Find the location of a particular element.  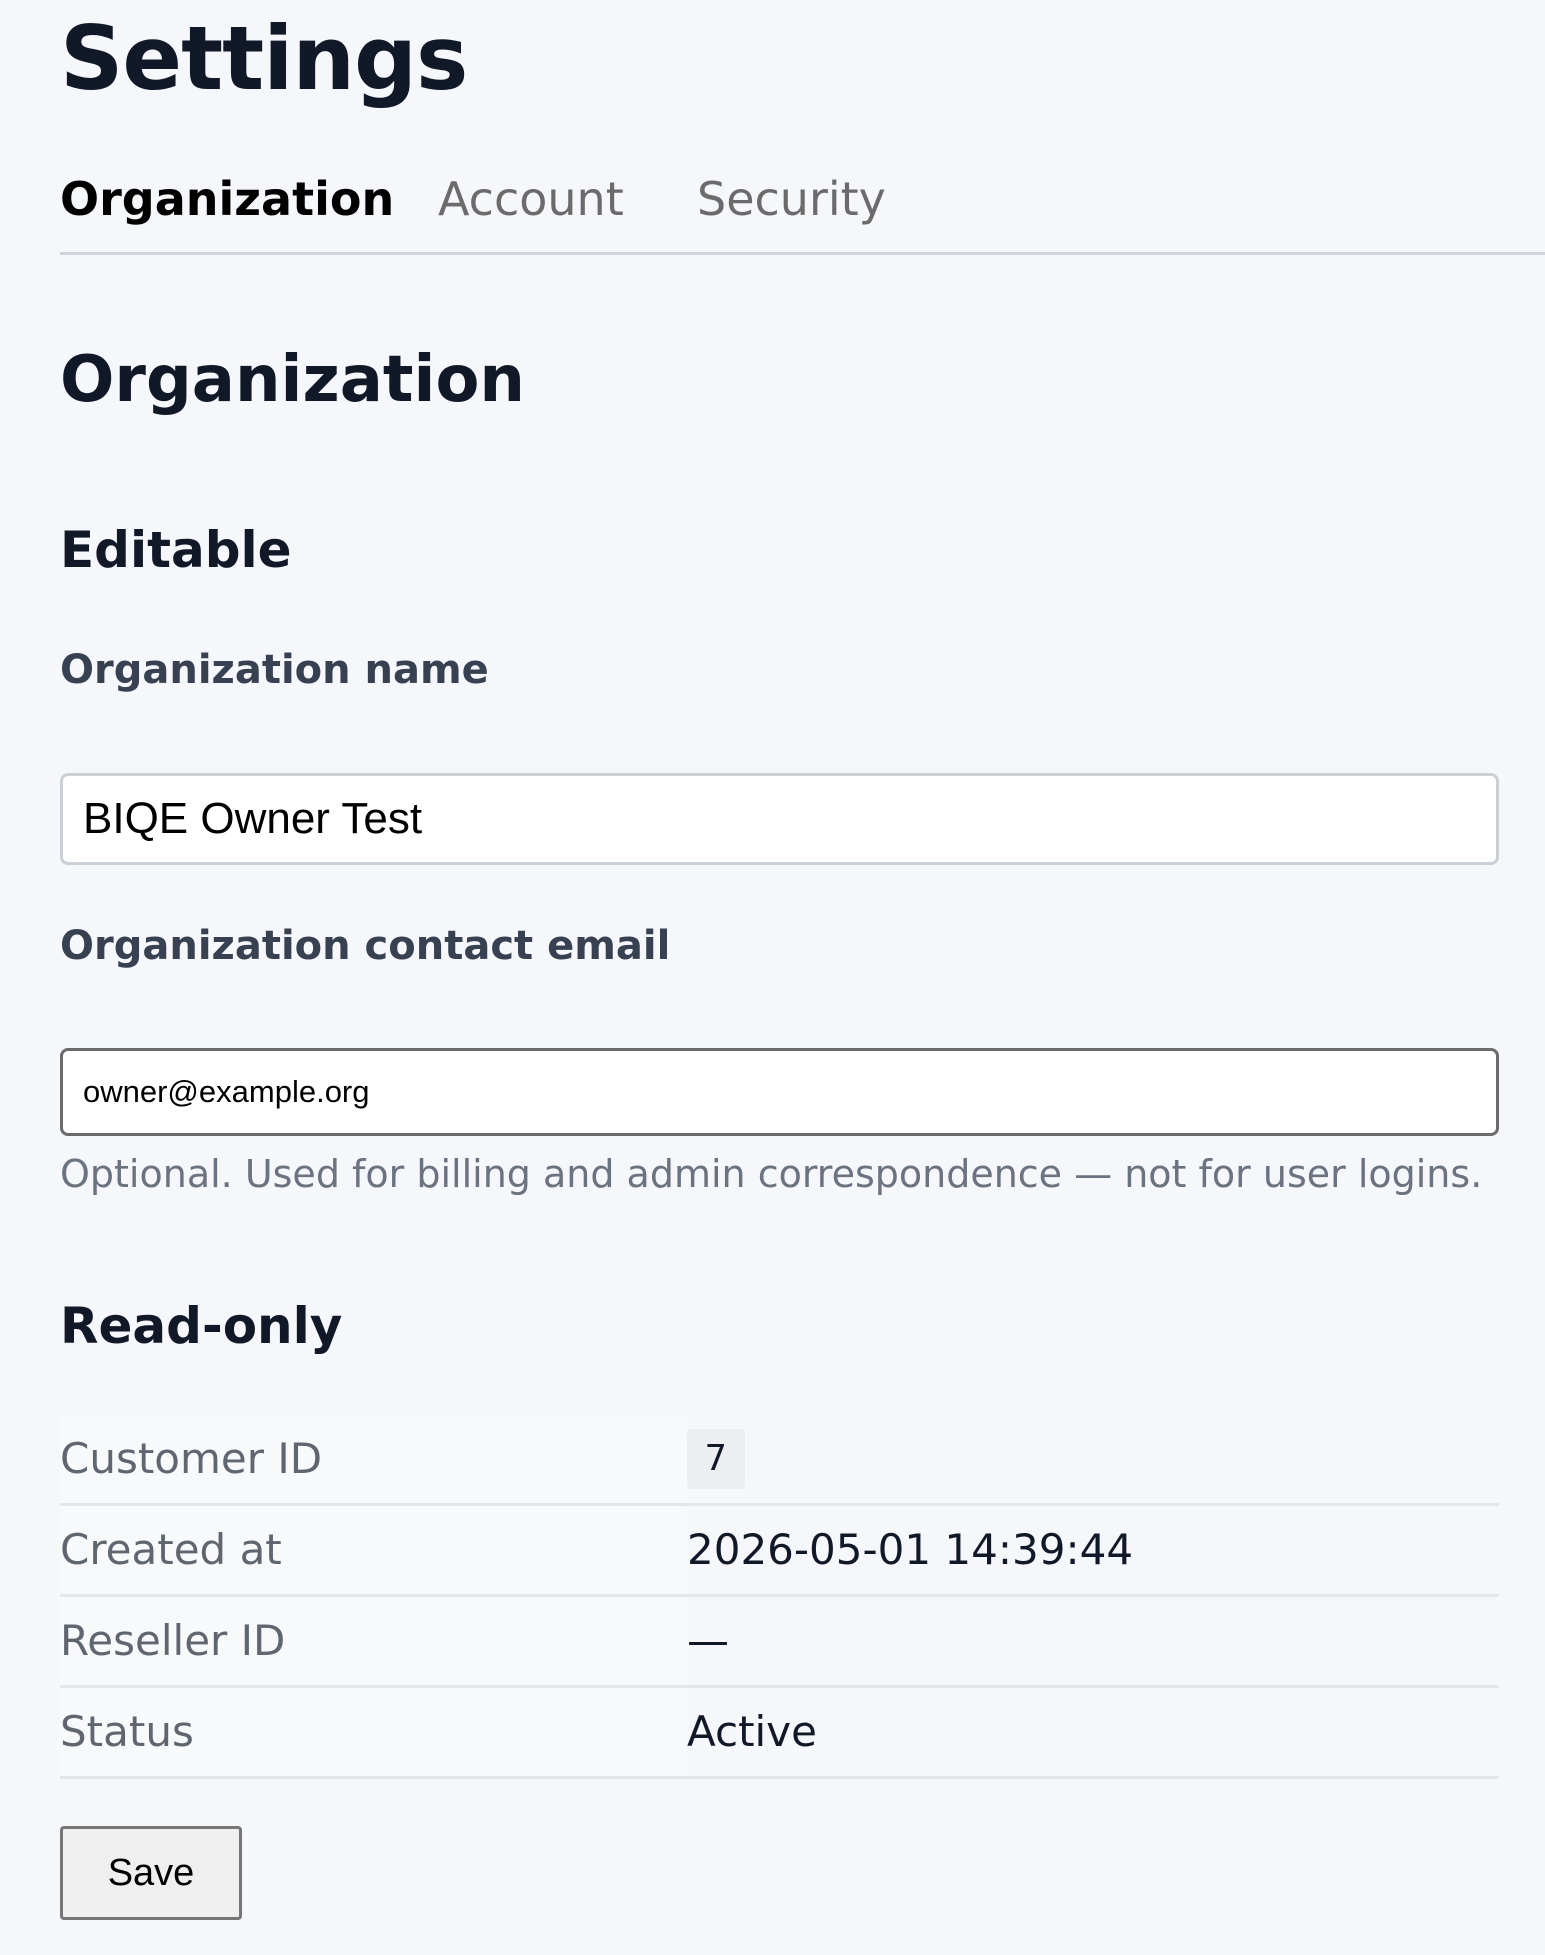

table-row: Reseller ID — is located at coordinates (779, 1641).